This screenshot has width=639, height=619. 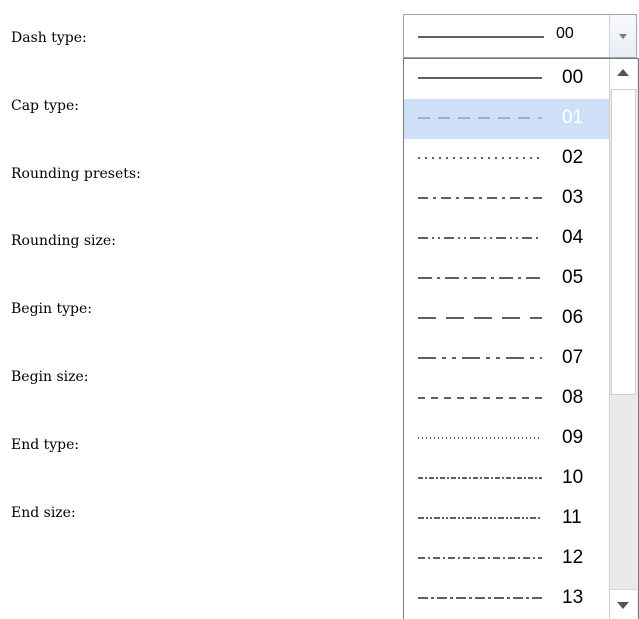 What do you see at coordinates (573, 197) in the screenshot?
I see `option-code: 03` at bounding box center [573, 197].